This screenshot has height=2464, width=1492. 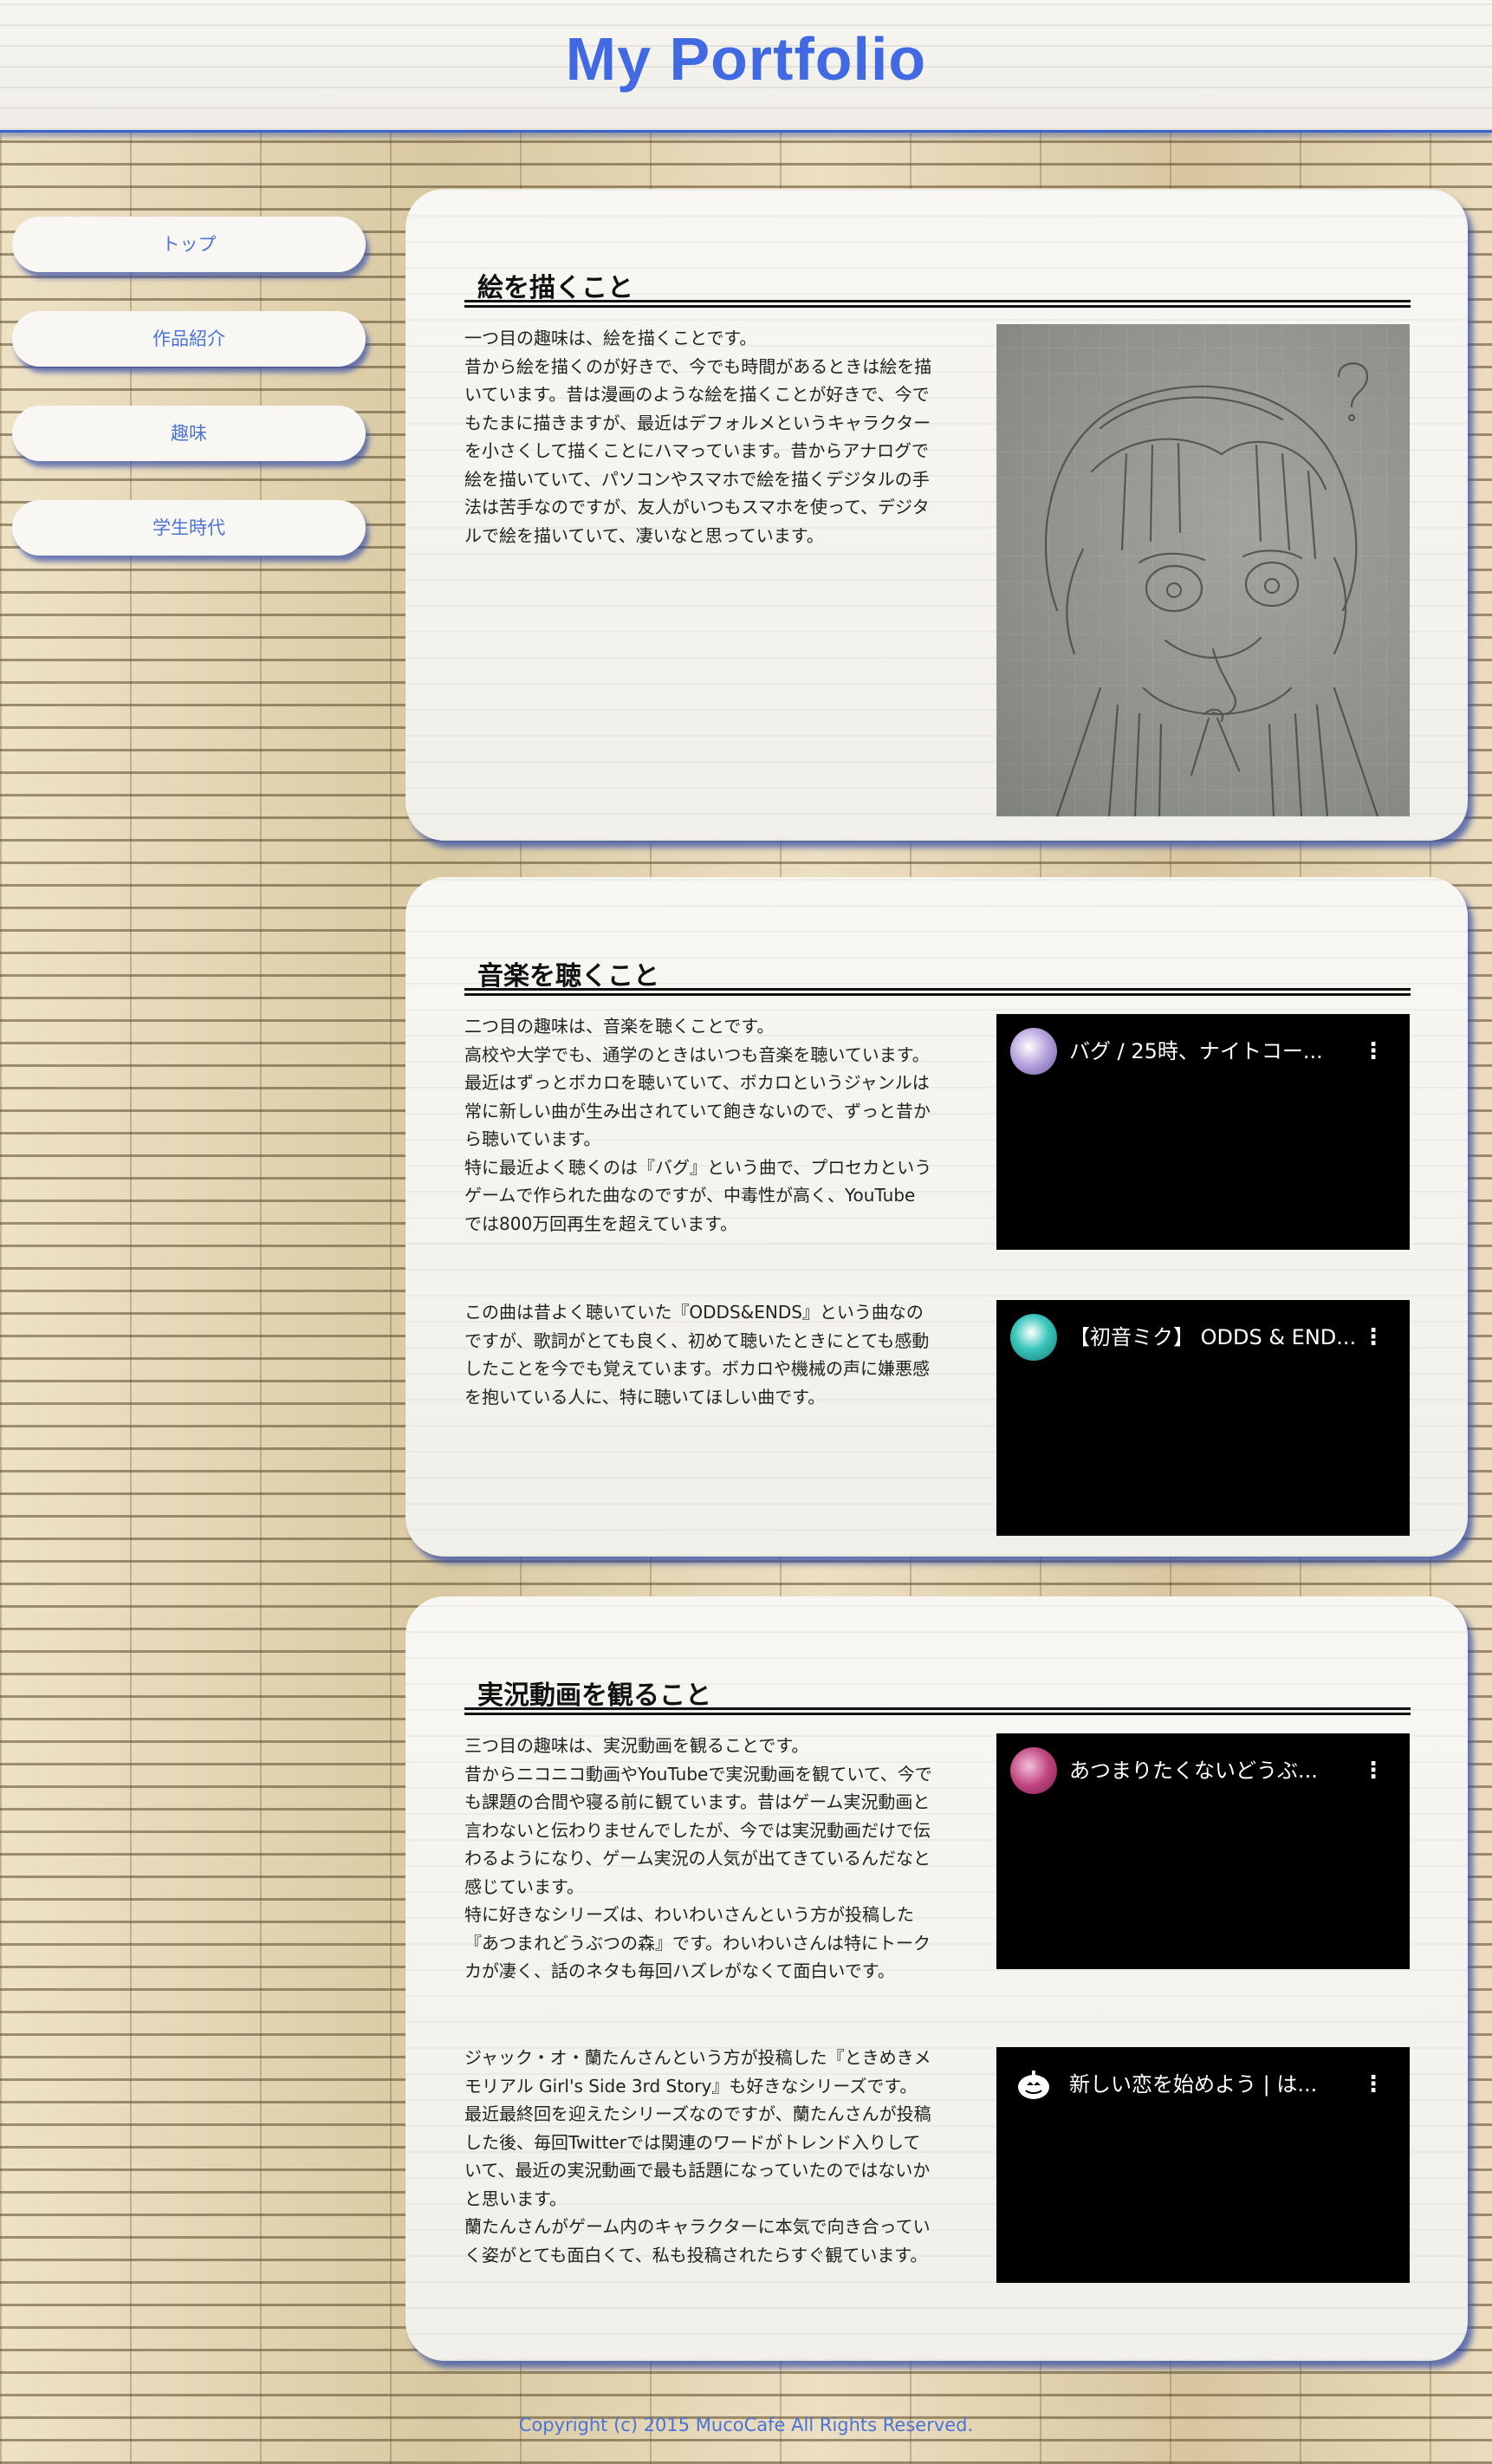 I want to click on pumpkin-icon, so click(x=1033, y=2084).